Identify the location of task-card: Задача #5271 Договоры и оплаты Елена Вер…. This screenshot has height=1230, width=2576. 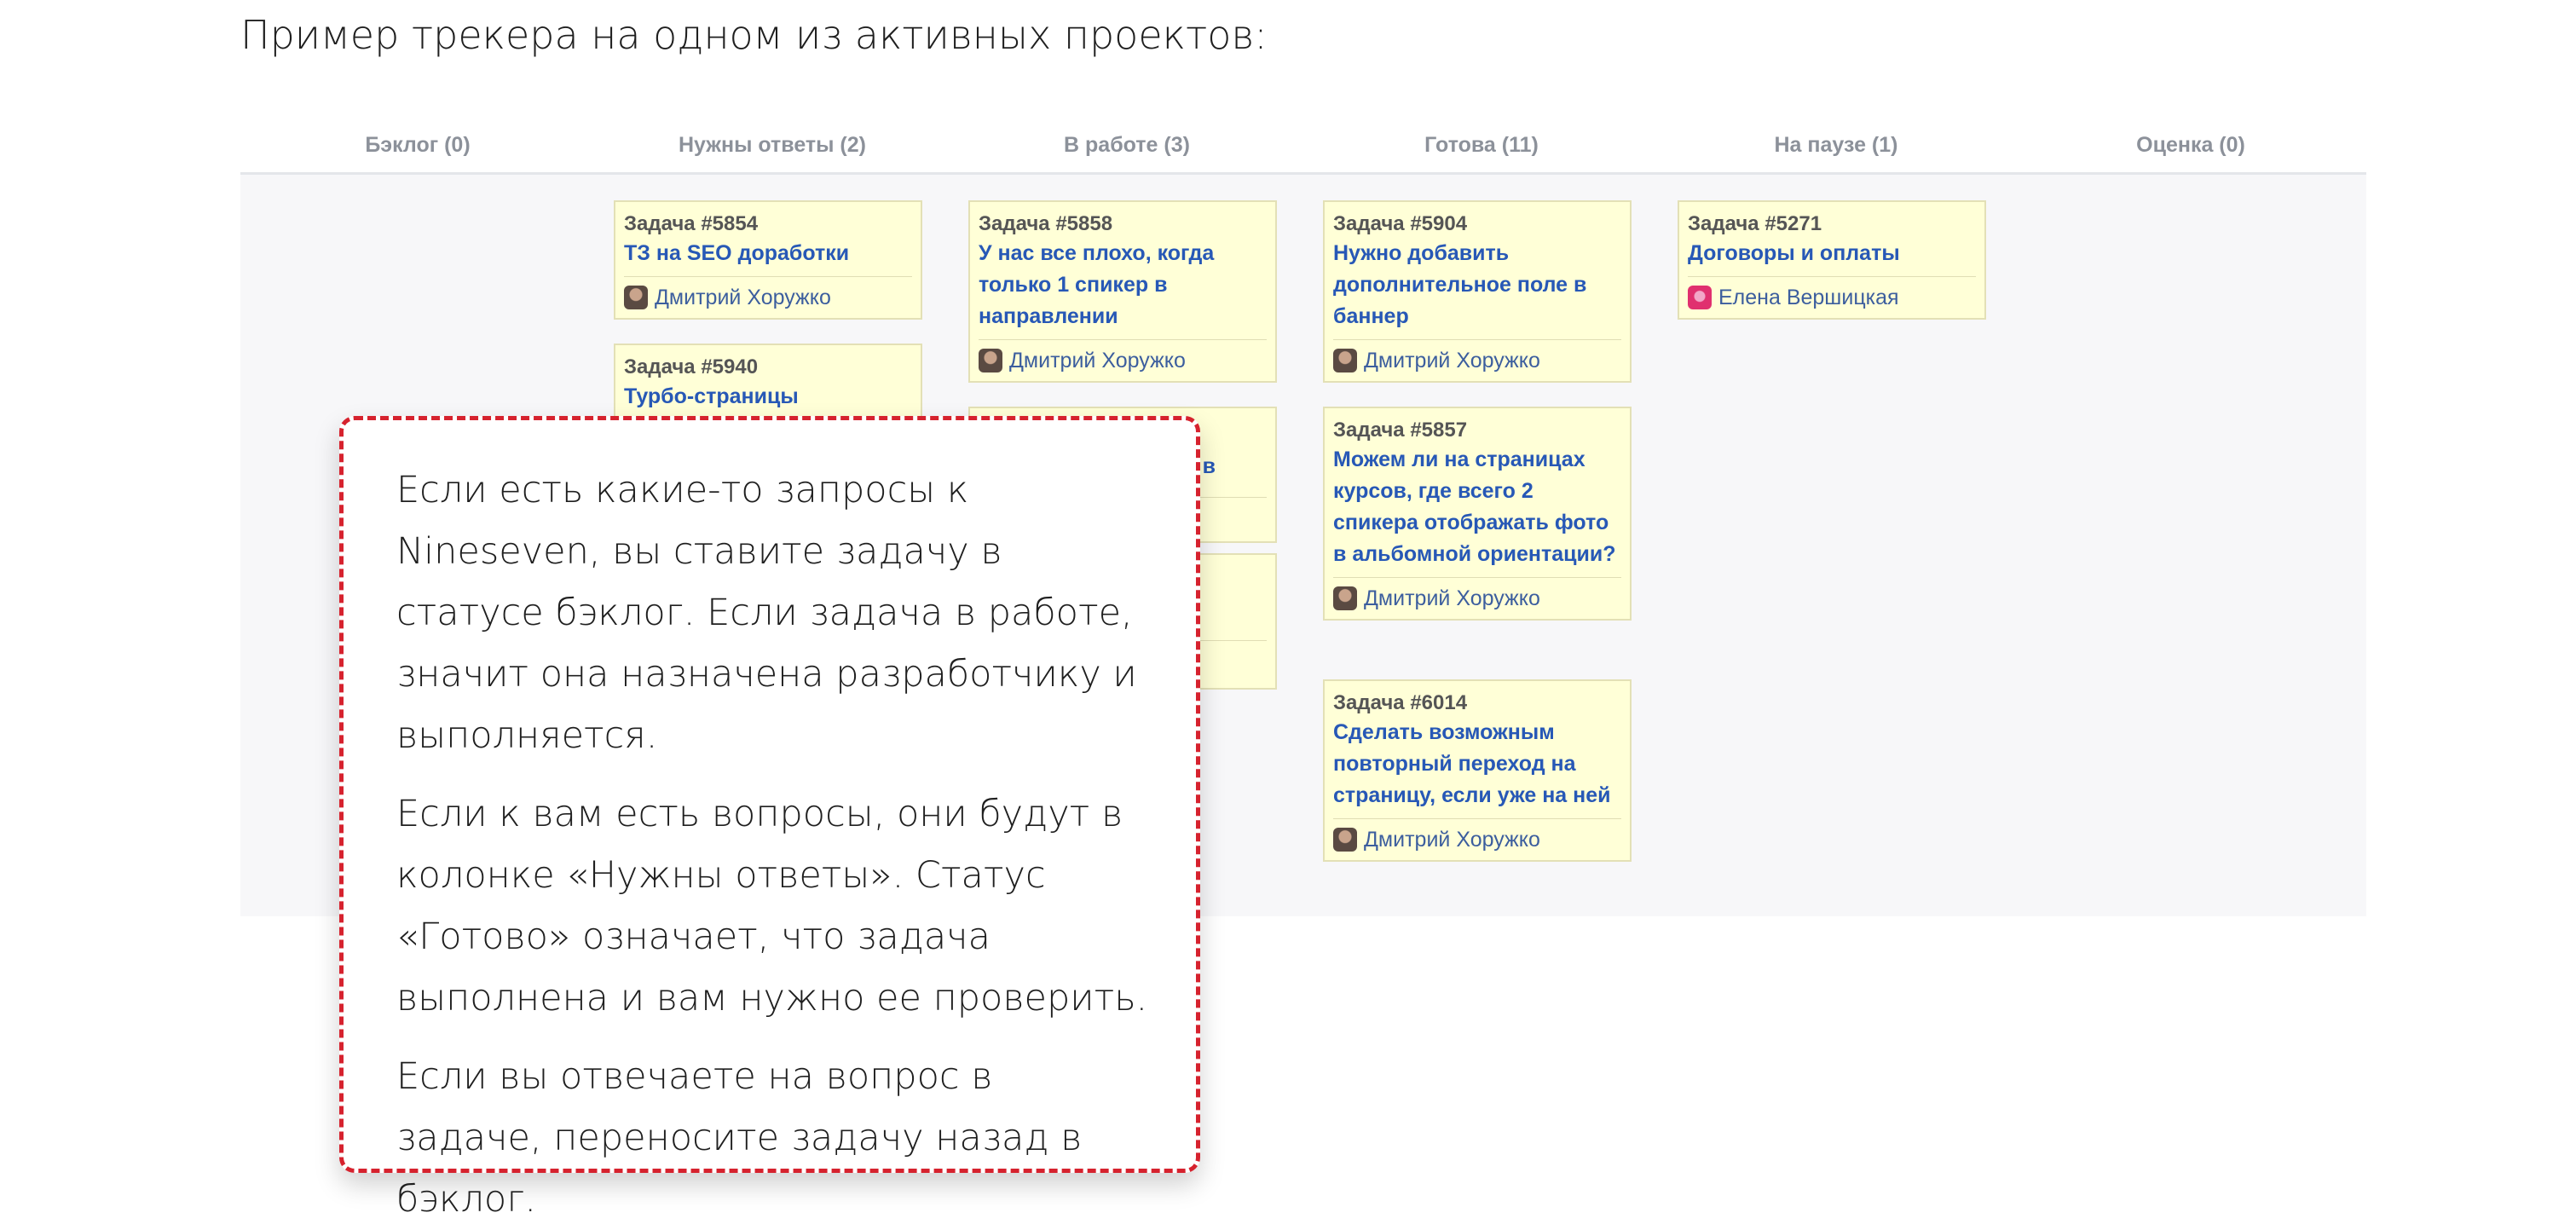
(1832, 260).